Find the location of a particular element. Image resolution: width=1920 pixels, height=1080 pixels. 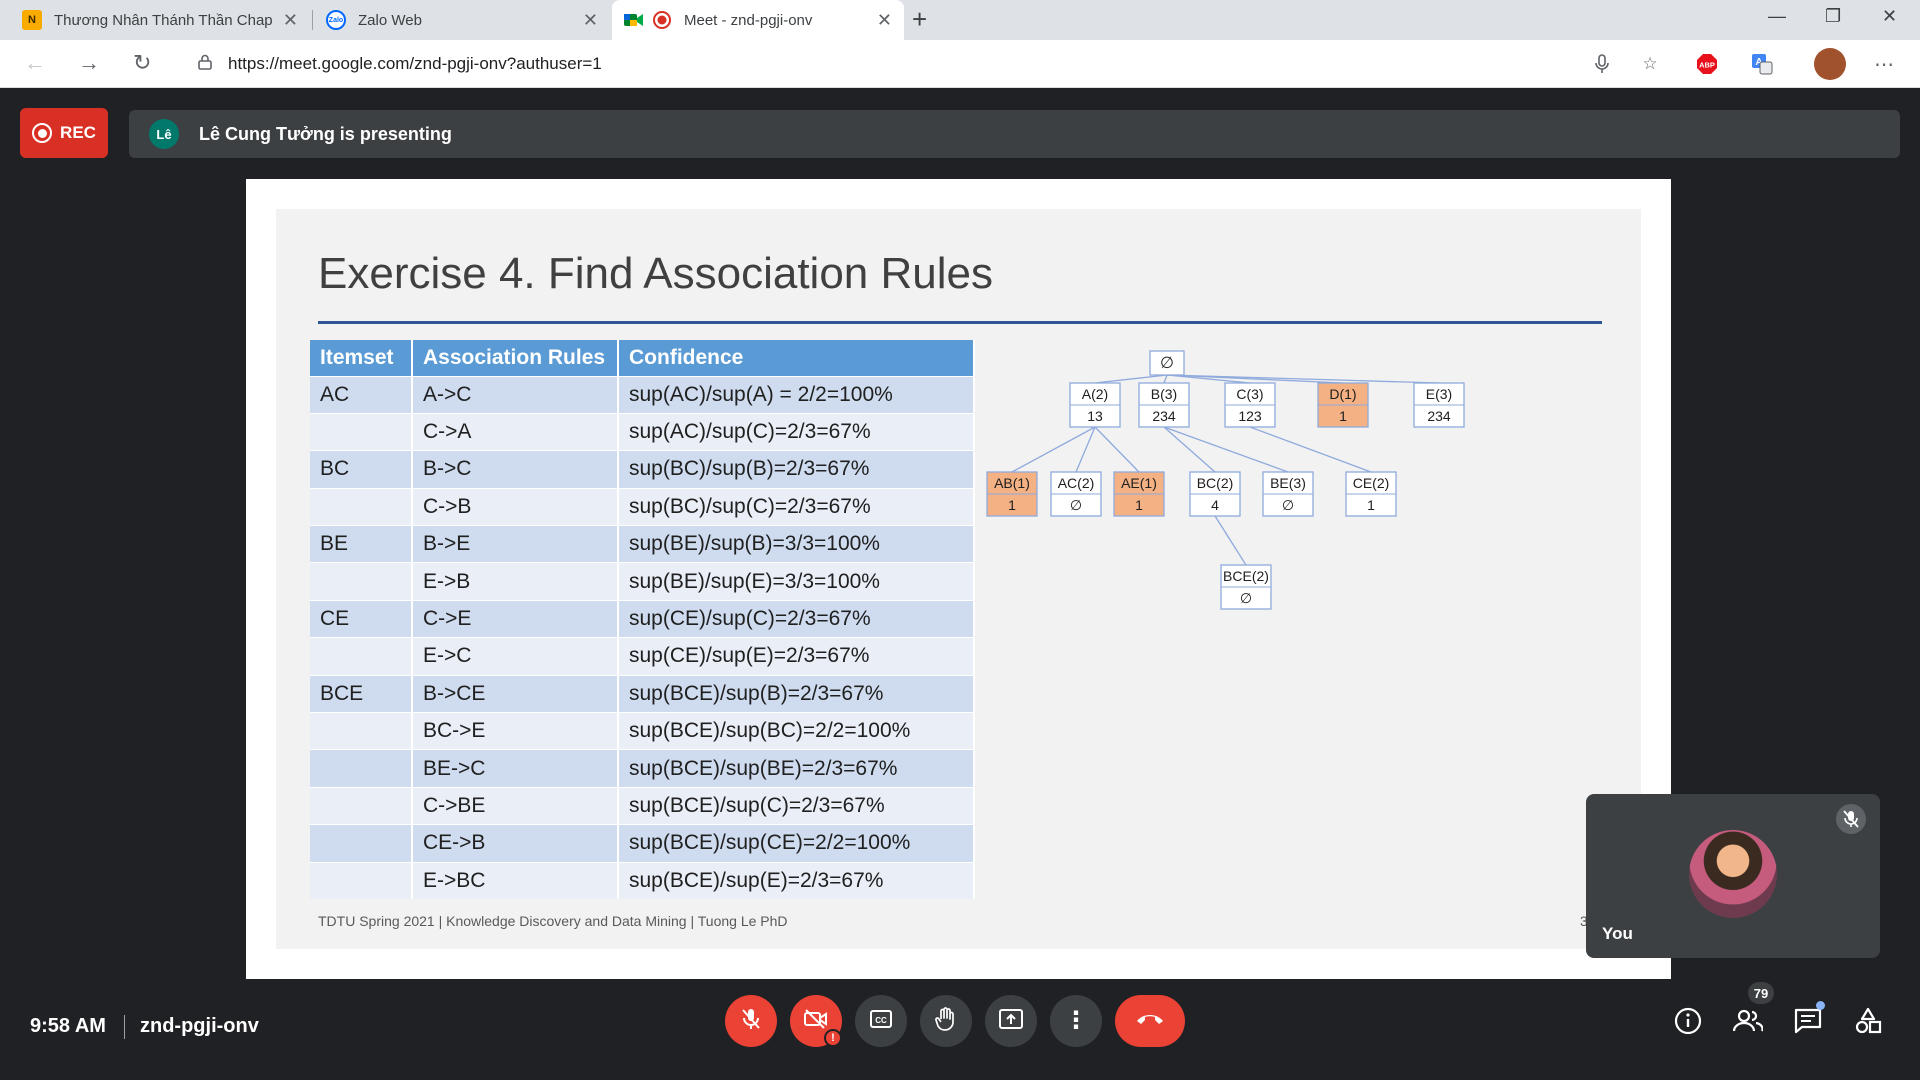

microphone-icon is located at coordinates (1602, 64).